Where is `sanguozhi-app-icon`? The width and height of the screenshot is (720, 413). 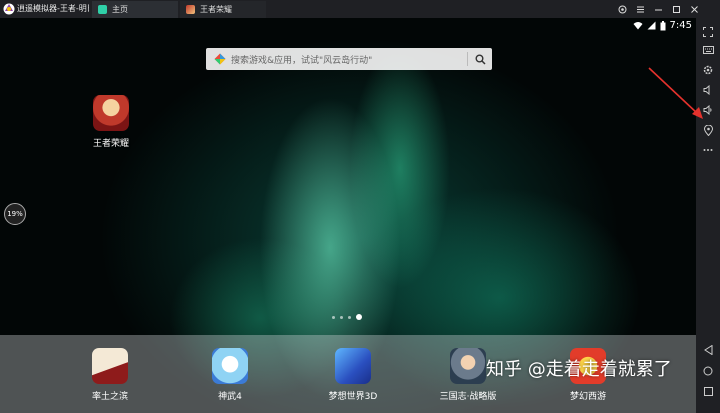
sanguozhi-app-icon is located at coordinates (468, 366).